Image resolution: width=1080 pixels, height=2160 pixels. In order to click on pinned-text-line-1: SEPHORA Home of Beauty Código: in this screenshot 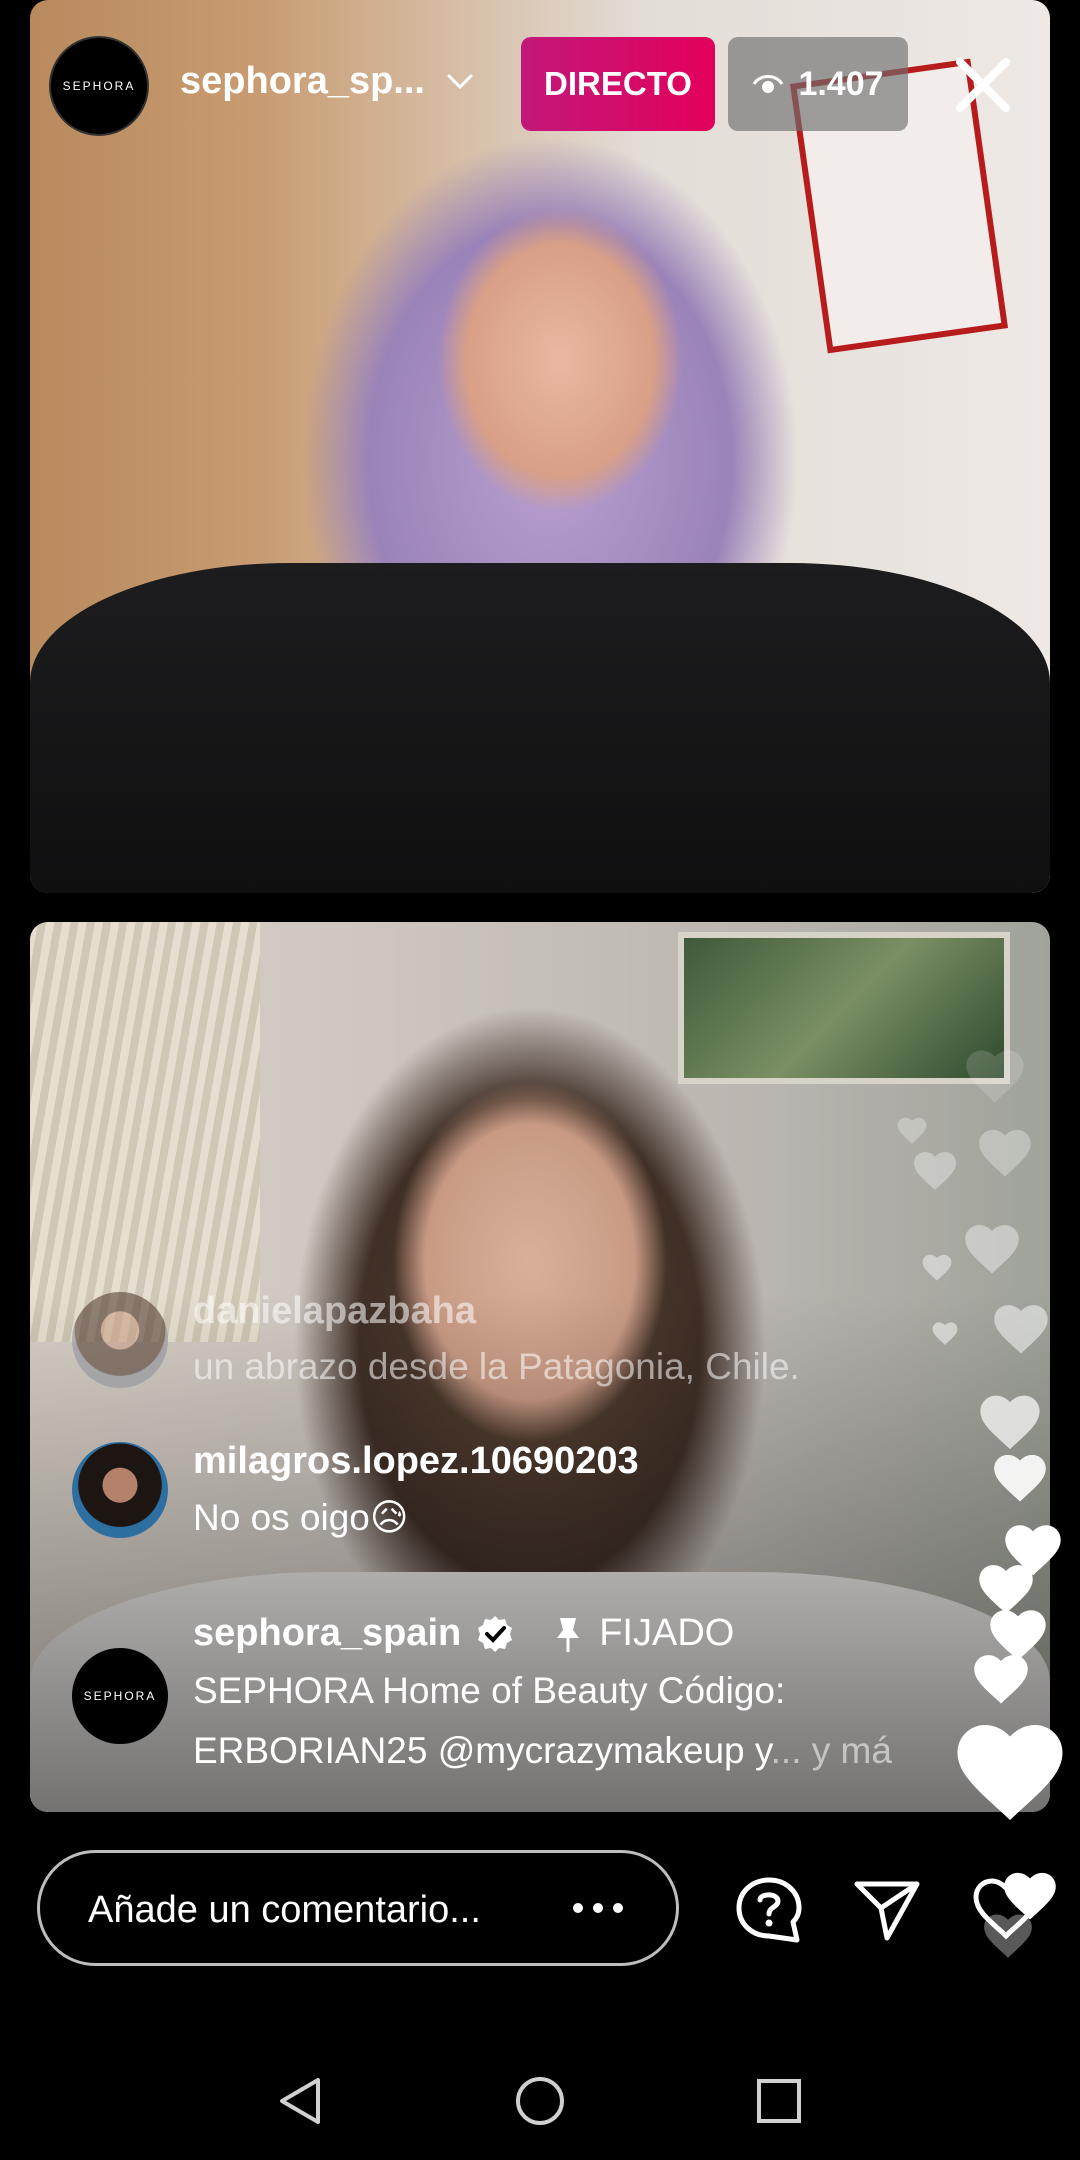, I will do `click(489, 1690)`.